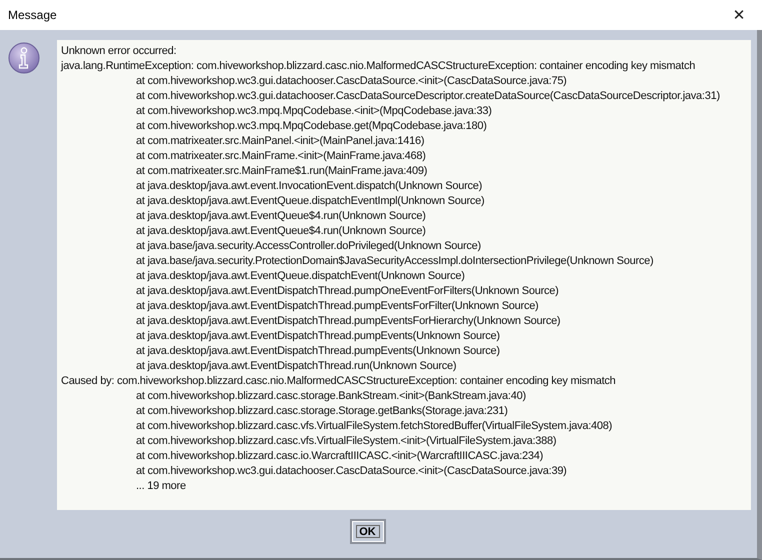 This screenshot has height=560, width=762. I want to click on stack-frame-line: at java.desktop/java.awt.EventQueue.dispatchEvent(Unknown Source), so click(300, 276).